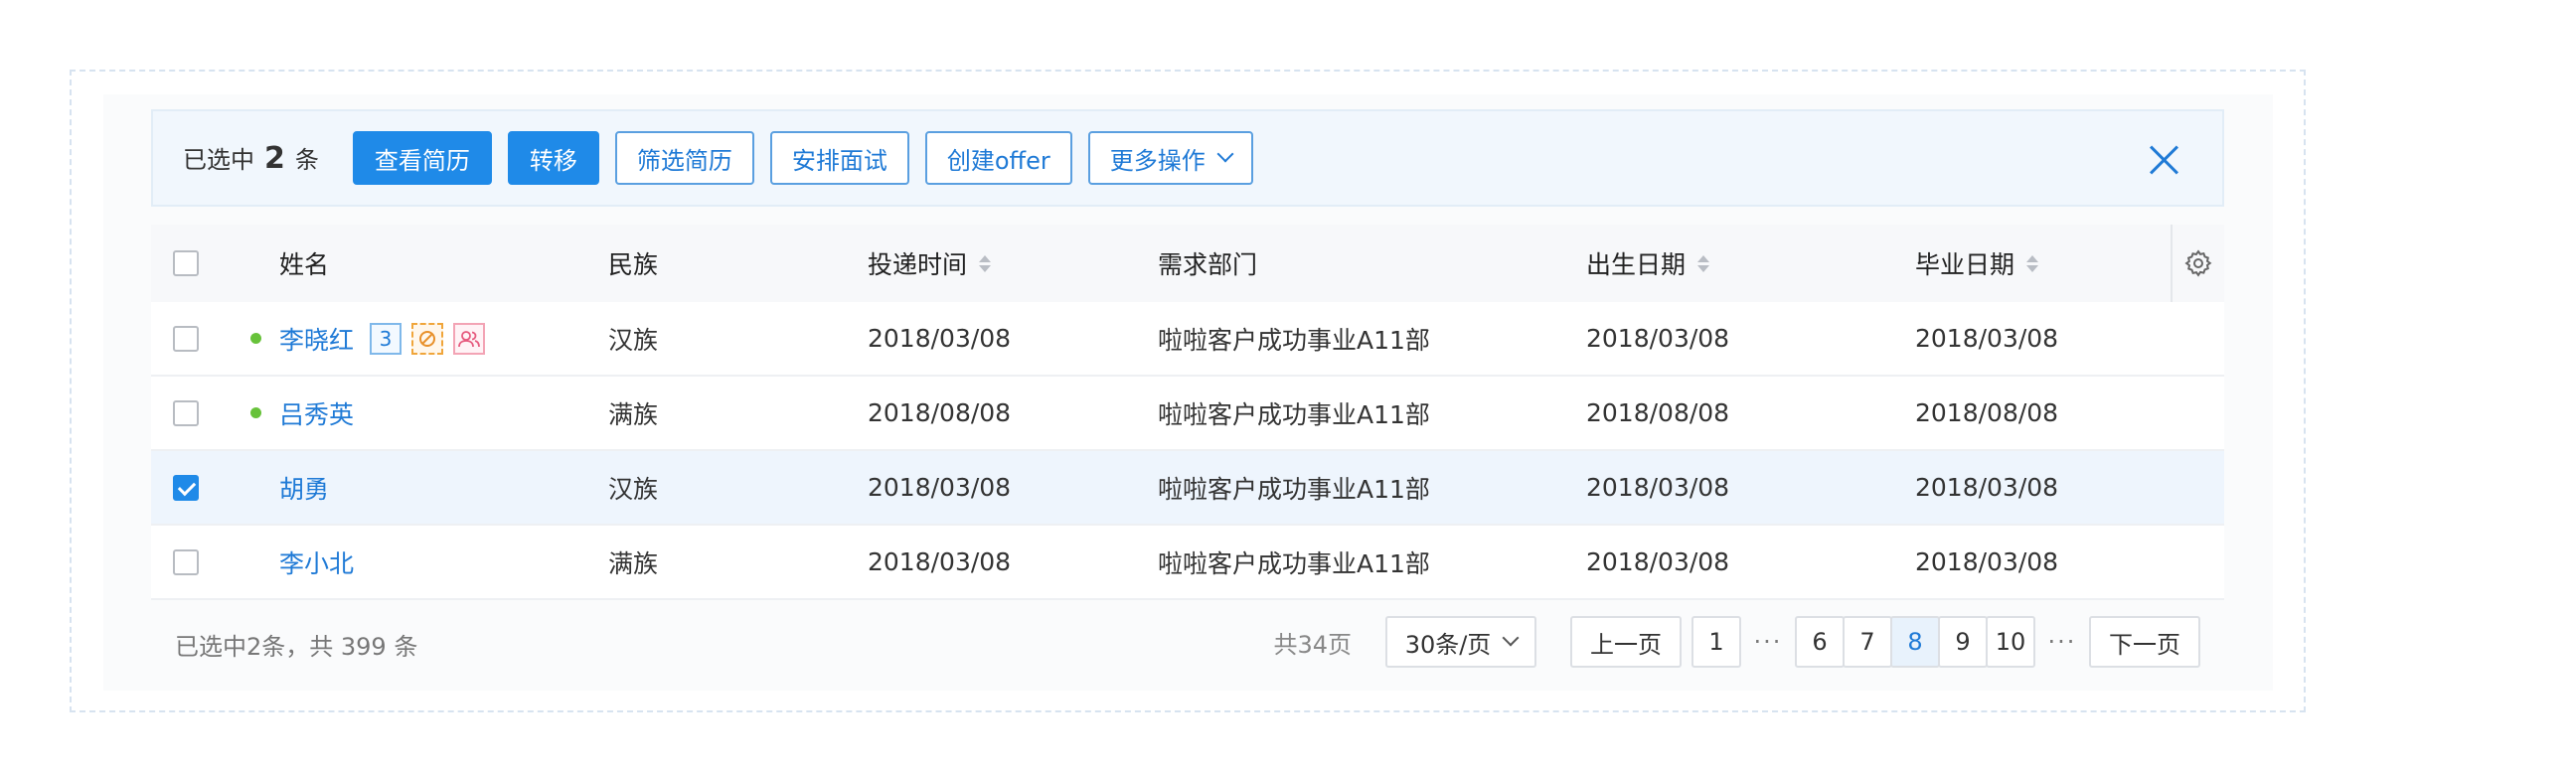 The image size is (2576, 775). What do you see at coordinates (1636, 264) in the screenshot?
I see `birth-date-label: 出生日期` at bounding box center [1636, 264].